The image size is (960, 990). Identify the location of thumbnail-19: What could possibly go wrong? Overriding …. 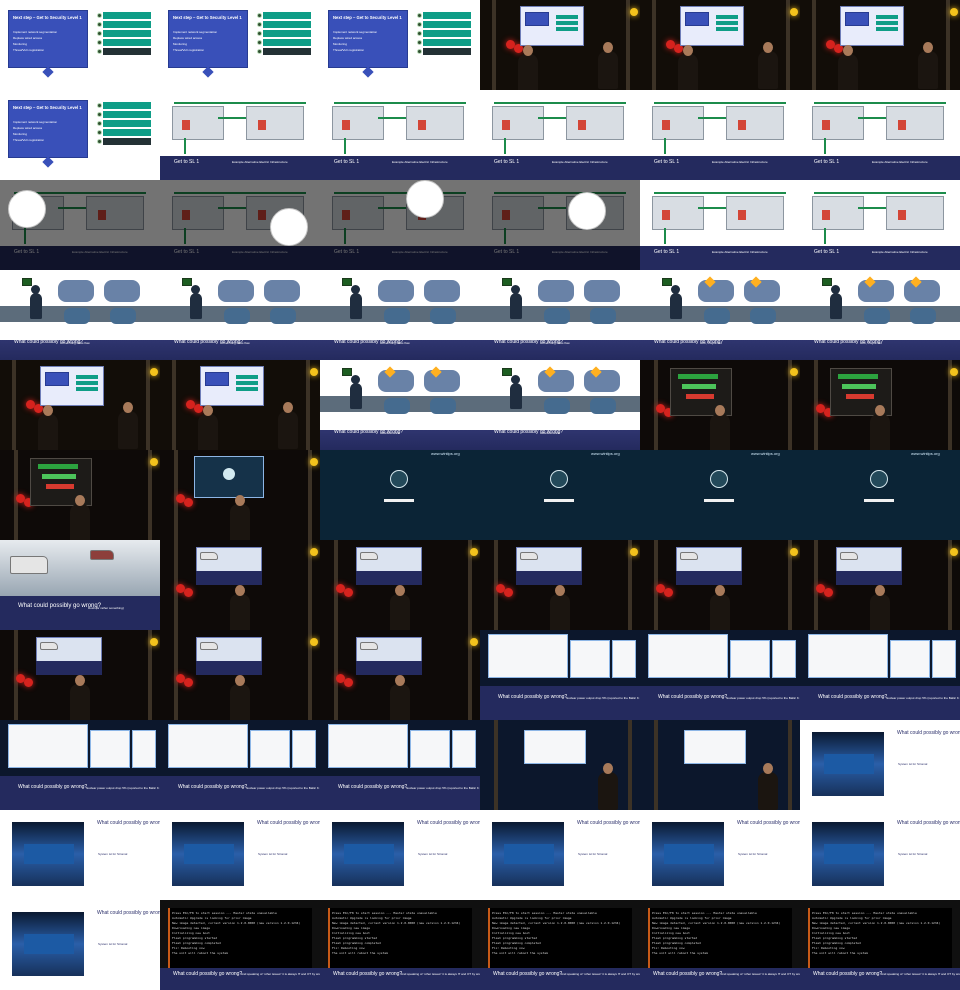
(240, 315).